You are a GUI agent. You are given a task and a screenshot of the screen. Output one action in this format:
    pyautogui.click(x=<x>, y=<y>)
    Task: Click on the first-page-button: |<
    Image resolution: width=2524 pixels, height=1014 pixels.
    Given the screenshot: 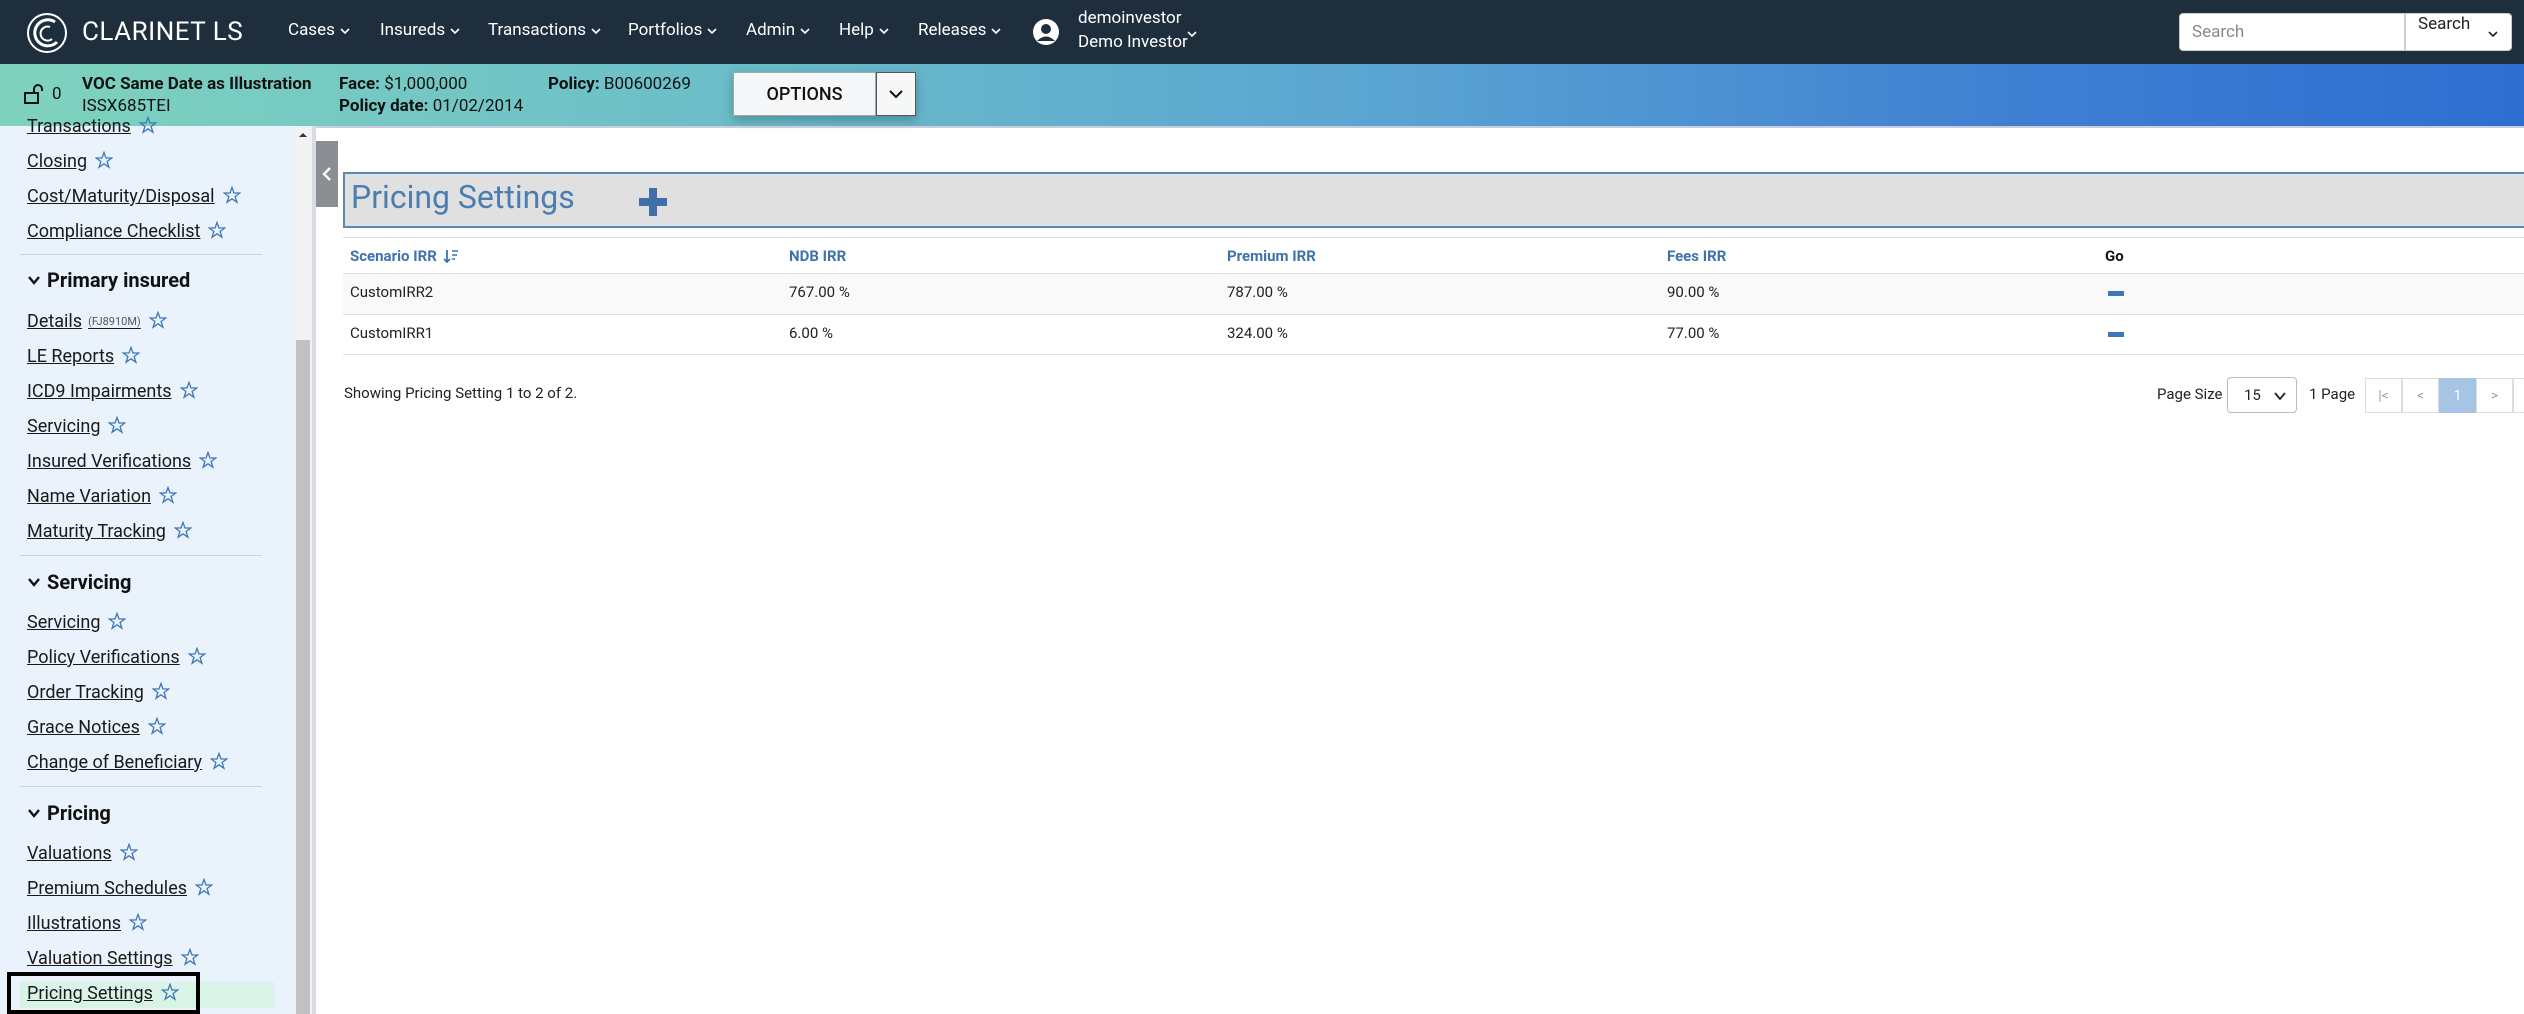 What is the action you would take?
    pyautogui.click(x=2383, y=395)
    